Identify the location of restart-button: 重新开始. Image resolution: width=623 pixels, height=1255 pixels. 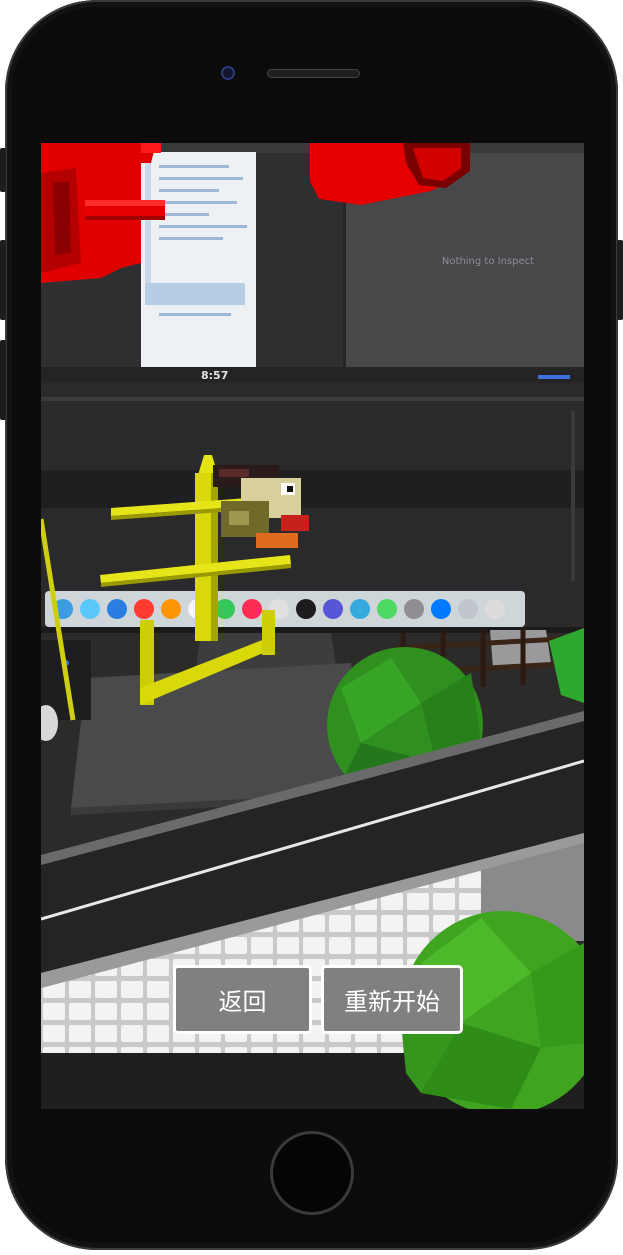
(392, 999).